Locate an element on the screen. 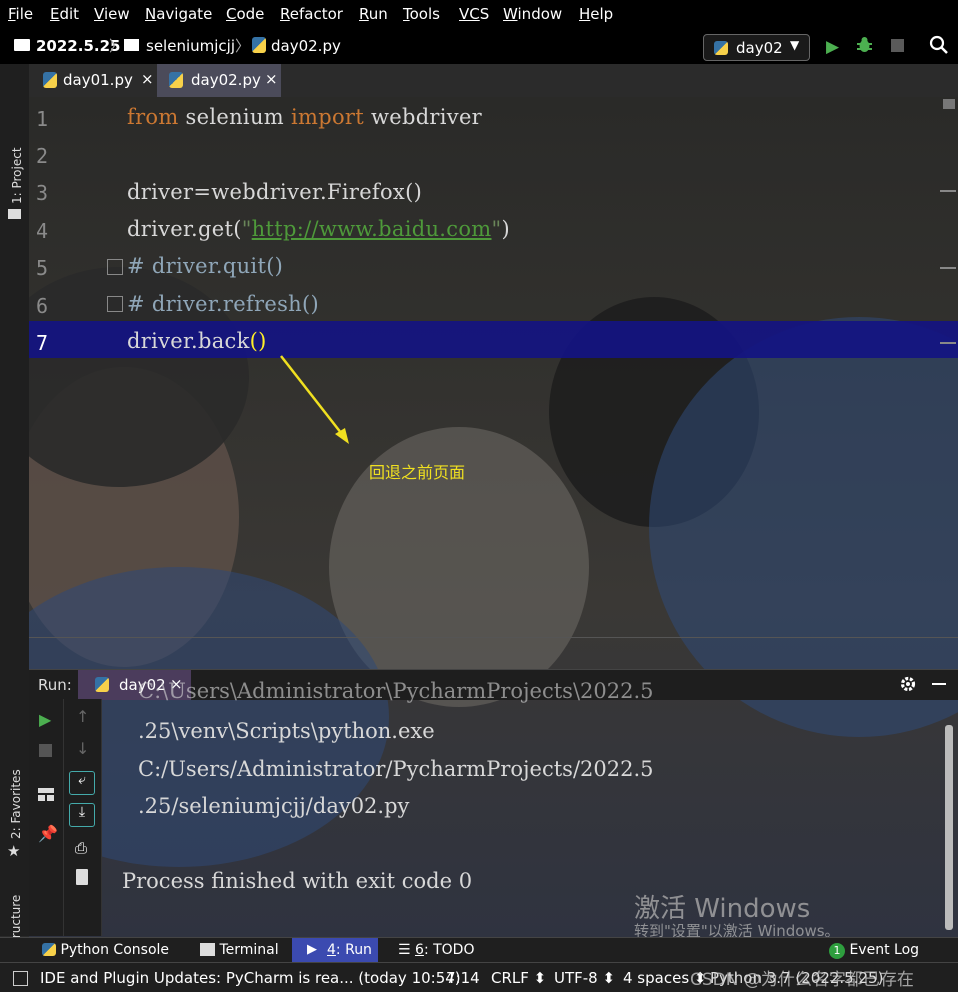  menu-window: Window is located at coordinates (532, 14).